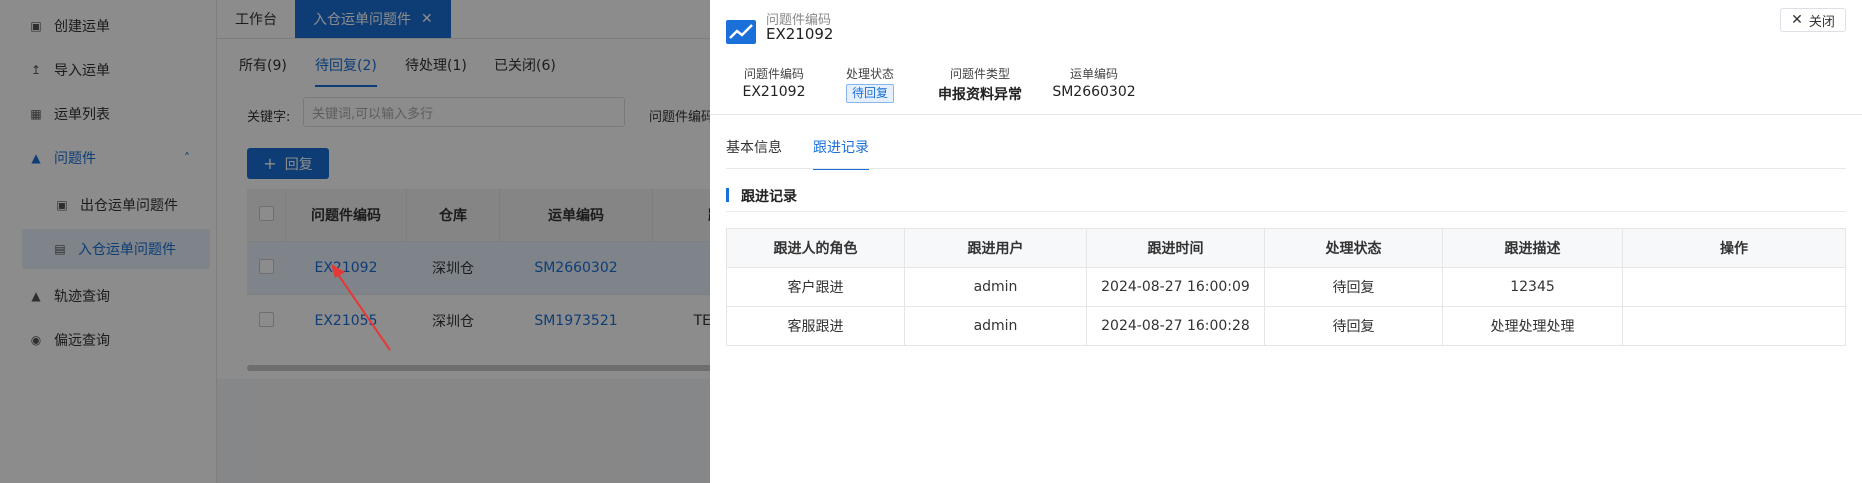  Describe the element at coordinates (815, 326) in the screenshot. I see `table-cell: 客服跟进` at that location.